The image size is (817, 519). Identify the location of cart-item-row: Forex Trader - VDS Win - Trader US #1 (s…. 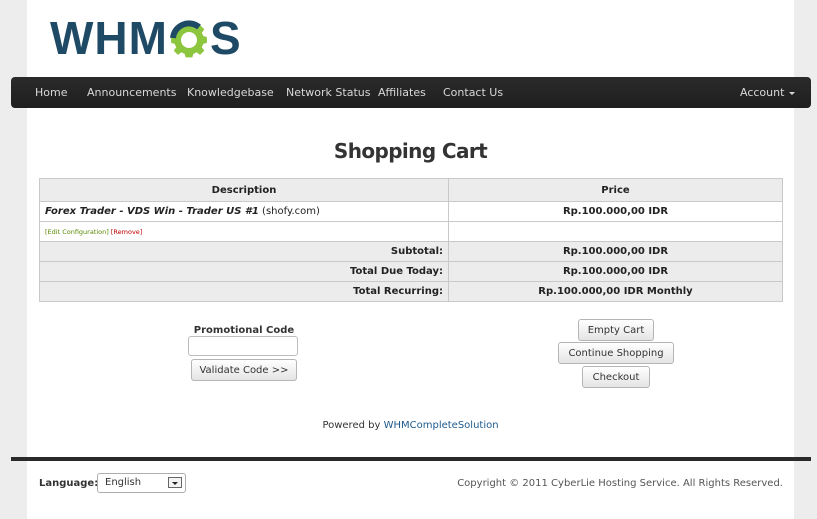
(411, 211).